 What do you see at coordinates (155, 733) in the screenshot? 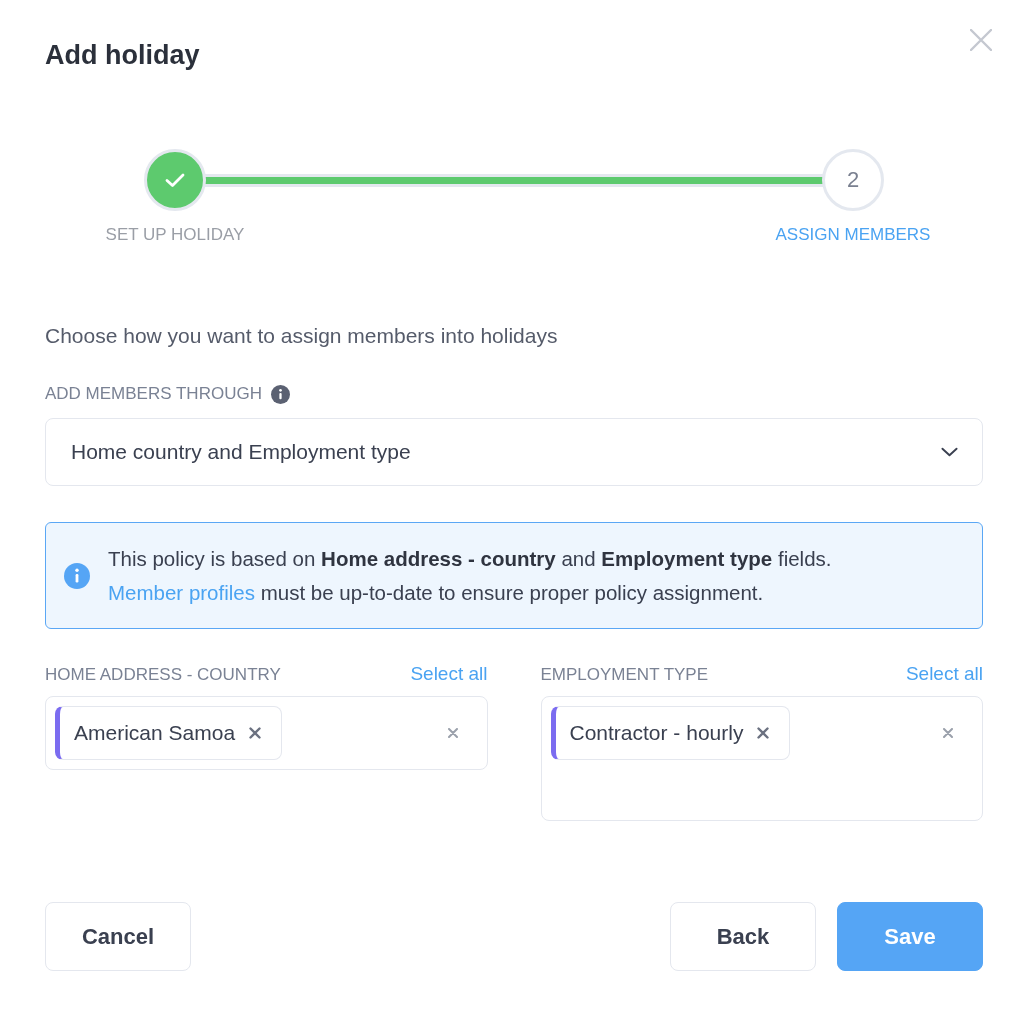
I see `chip-label: American Samoa` at bounding box center [155, 733].